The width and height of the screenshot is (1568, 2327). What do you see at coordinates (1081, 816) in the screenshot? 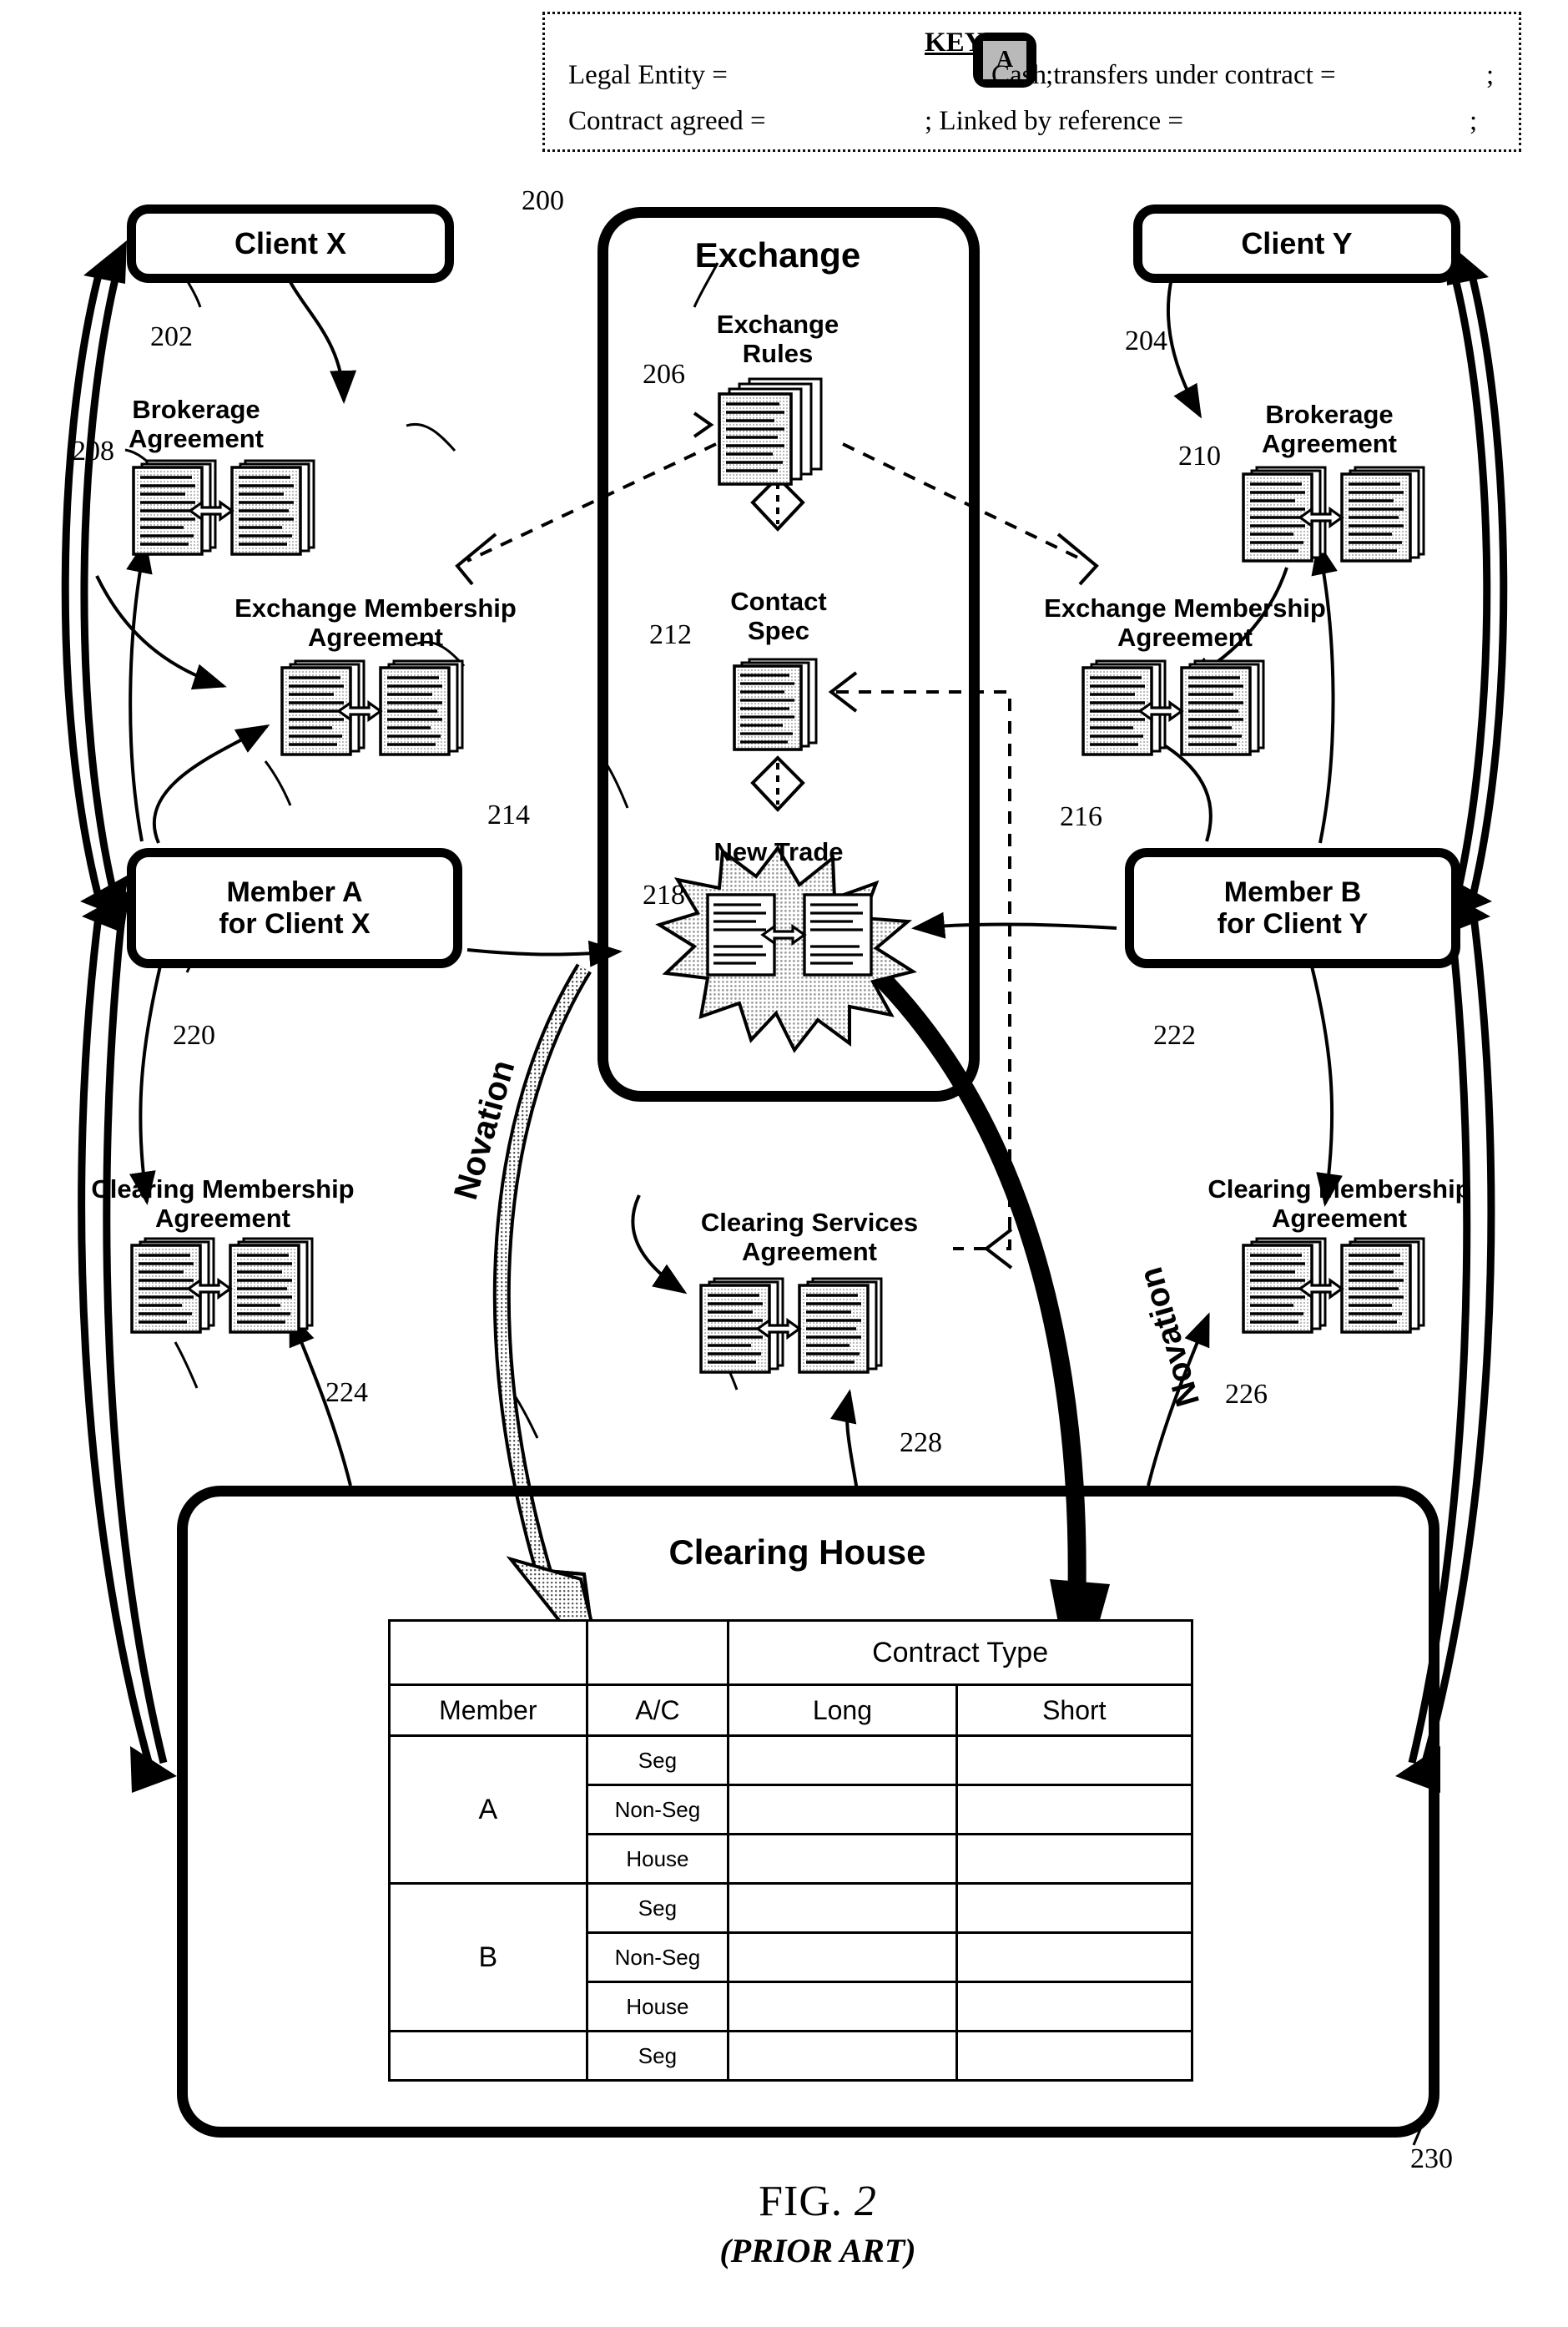
I see `ref-216: 216` at bounding box center [1081, 816].